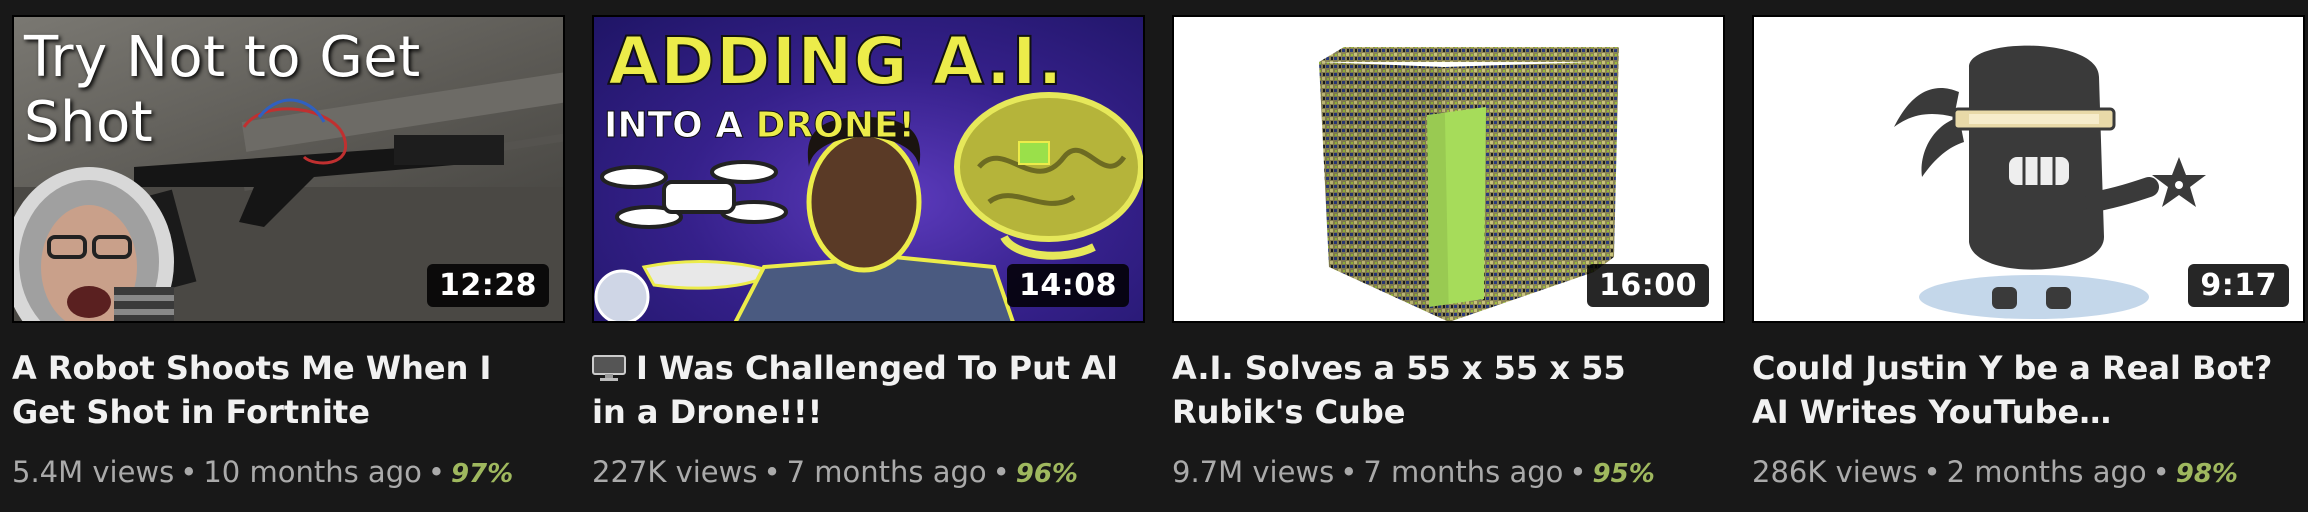  I want to click on view-count: 5.4M views, so click(93, 472).